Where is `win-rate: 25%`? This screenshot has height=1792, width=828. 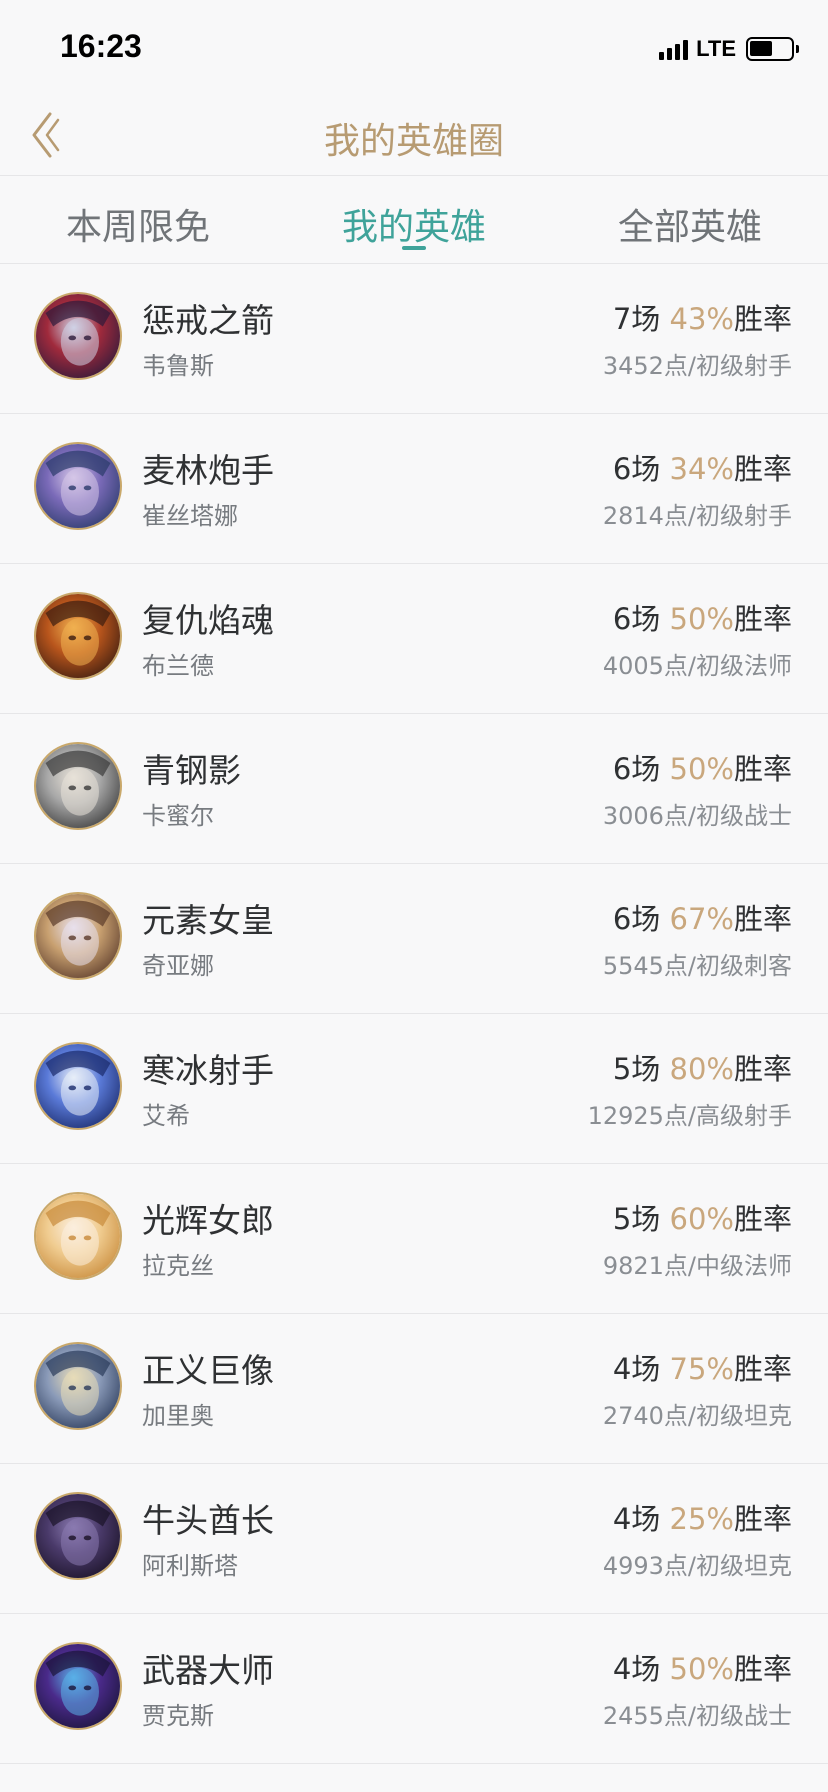 win-rate: 25% is located at coordinates (701, 1519).